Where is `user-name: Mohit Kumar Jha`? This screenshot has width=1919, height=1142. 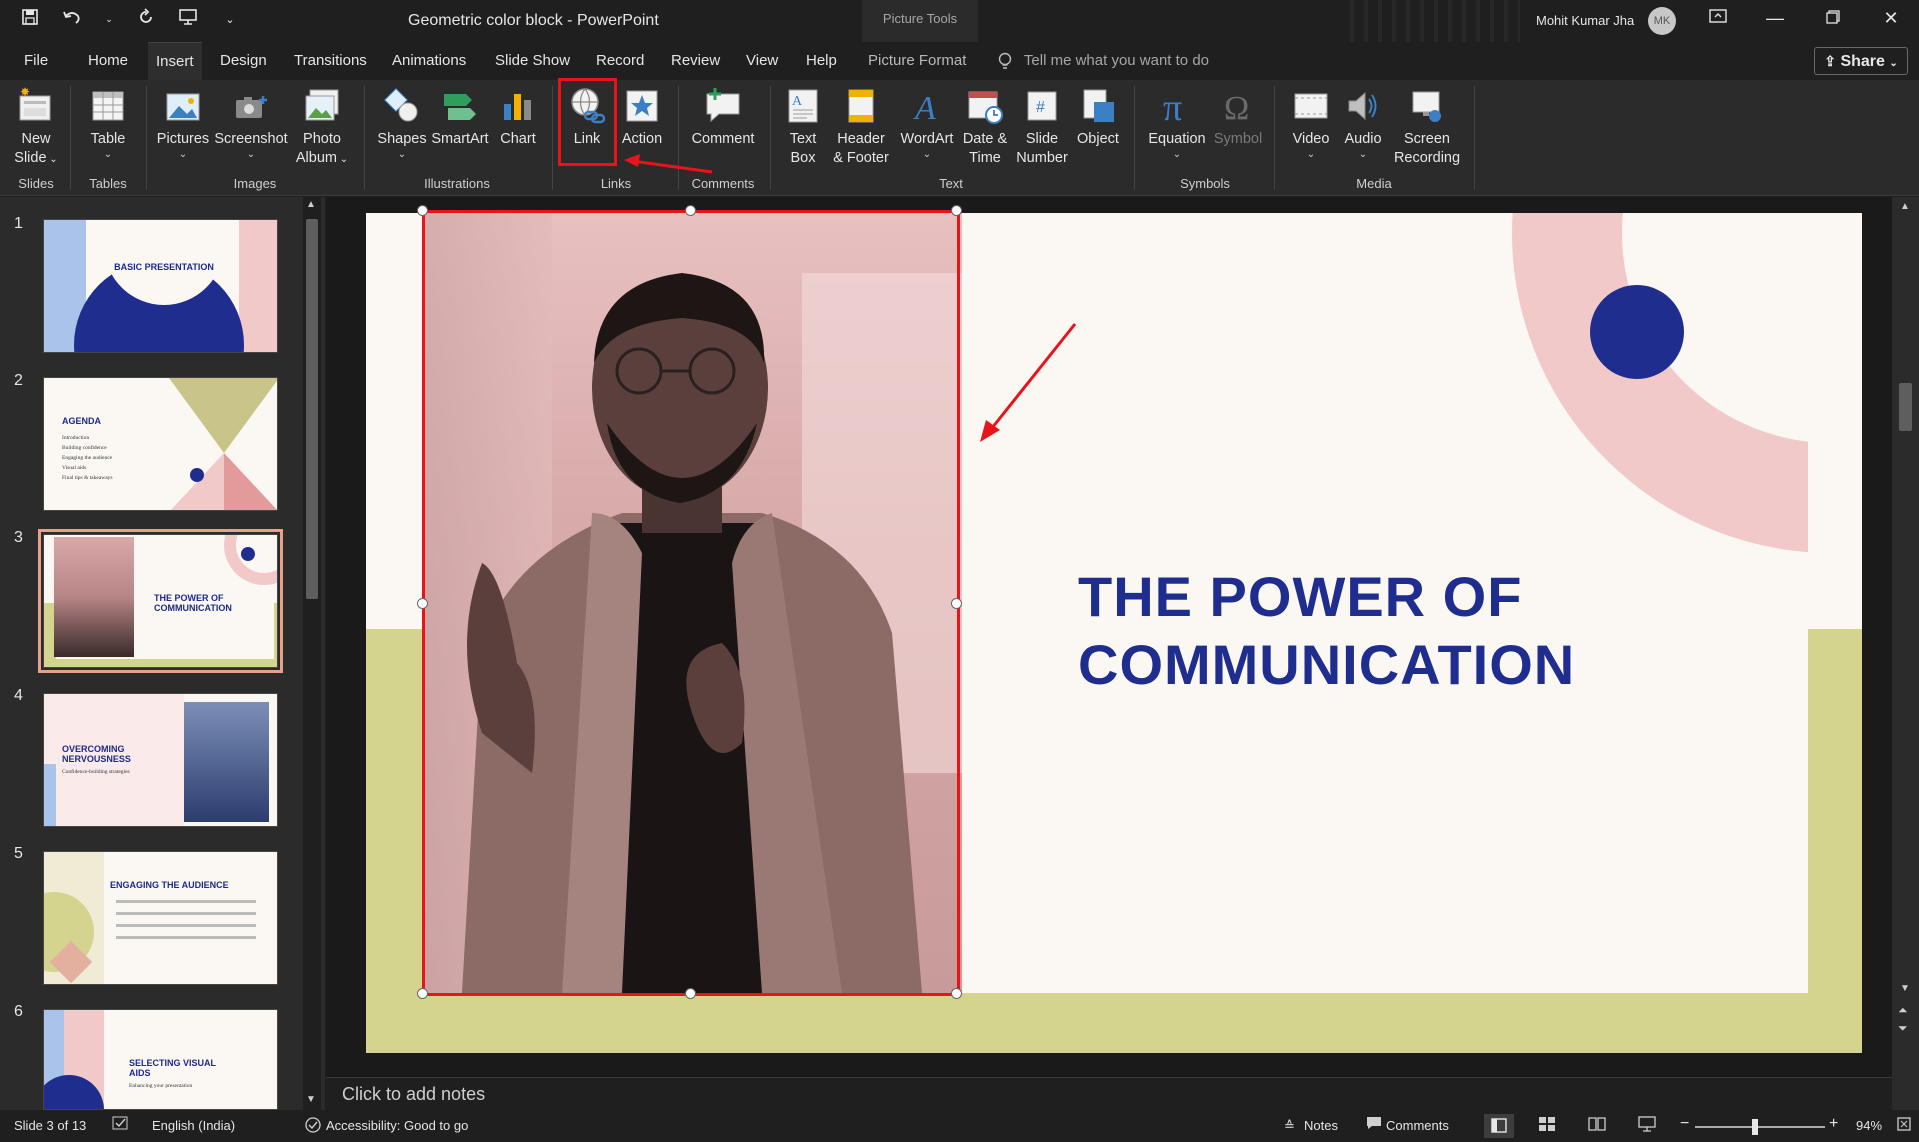 user-name: Mohit Kumar Jha is located at coordinates (1585, 20).